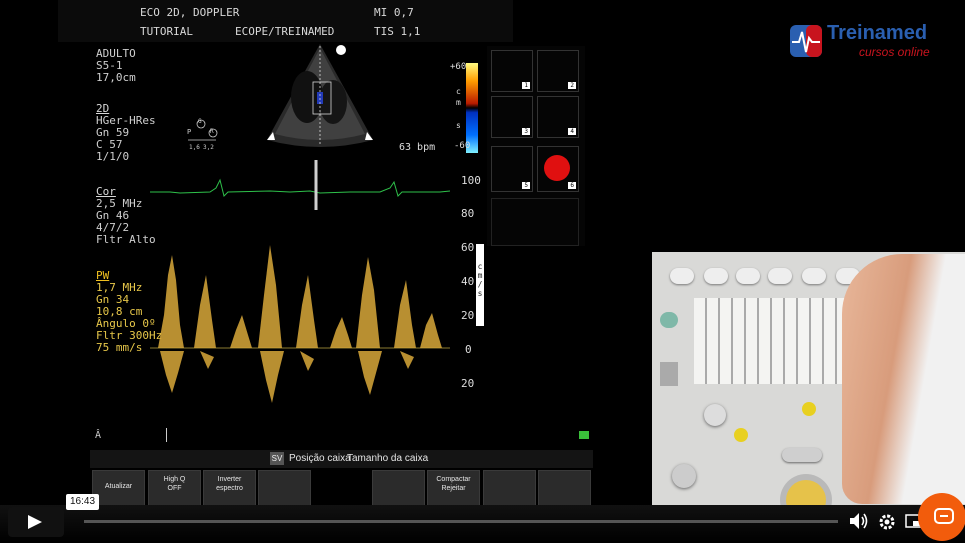 The image size is (965, 543). Describe the element at coordinates (512, 71) in the screenshot. I see `thumbnail-1: 1` at that location.